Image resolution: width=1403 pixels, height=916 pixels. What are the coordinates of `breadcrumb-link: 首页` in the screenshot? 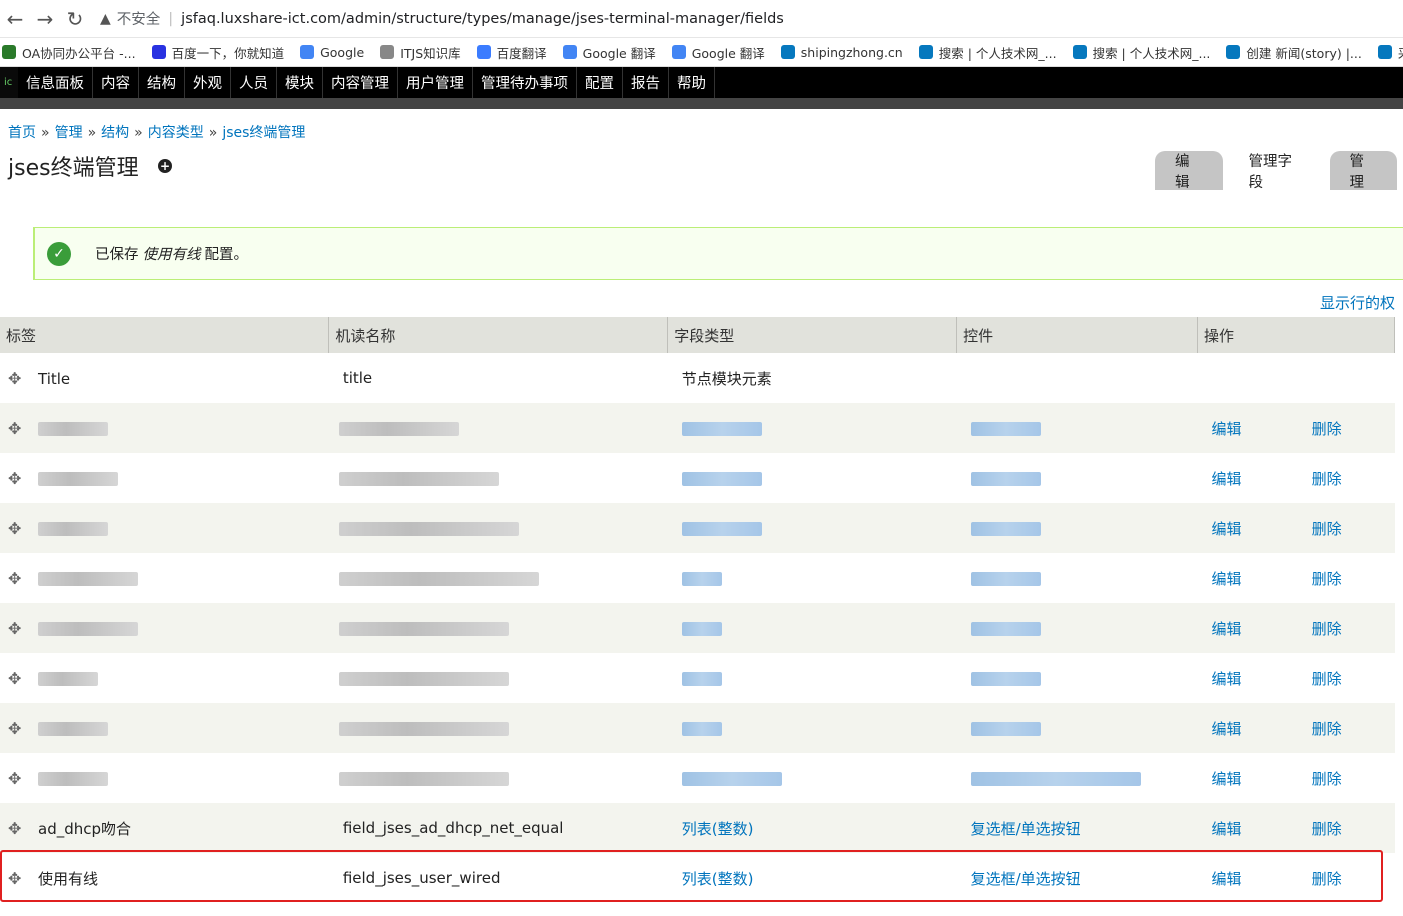 It's located at (22, 133).